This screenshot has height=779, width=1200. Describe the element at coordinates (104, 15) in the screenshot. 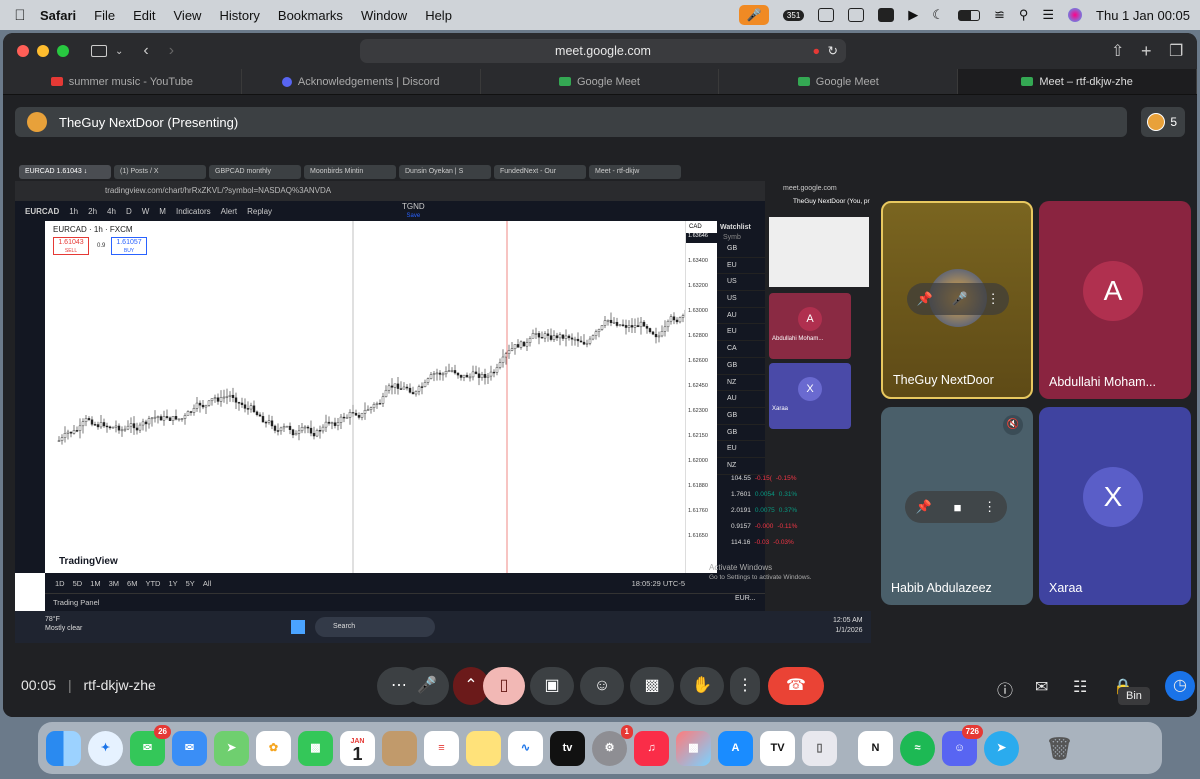

I see `menu-file: File` at that location.